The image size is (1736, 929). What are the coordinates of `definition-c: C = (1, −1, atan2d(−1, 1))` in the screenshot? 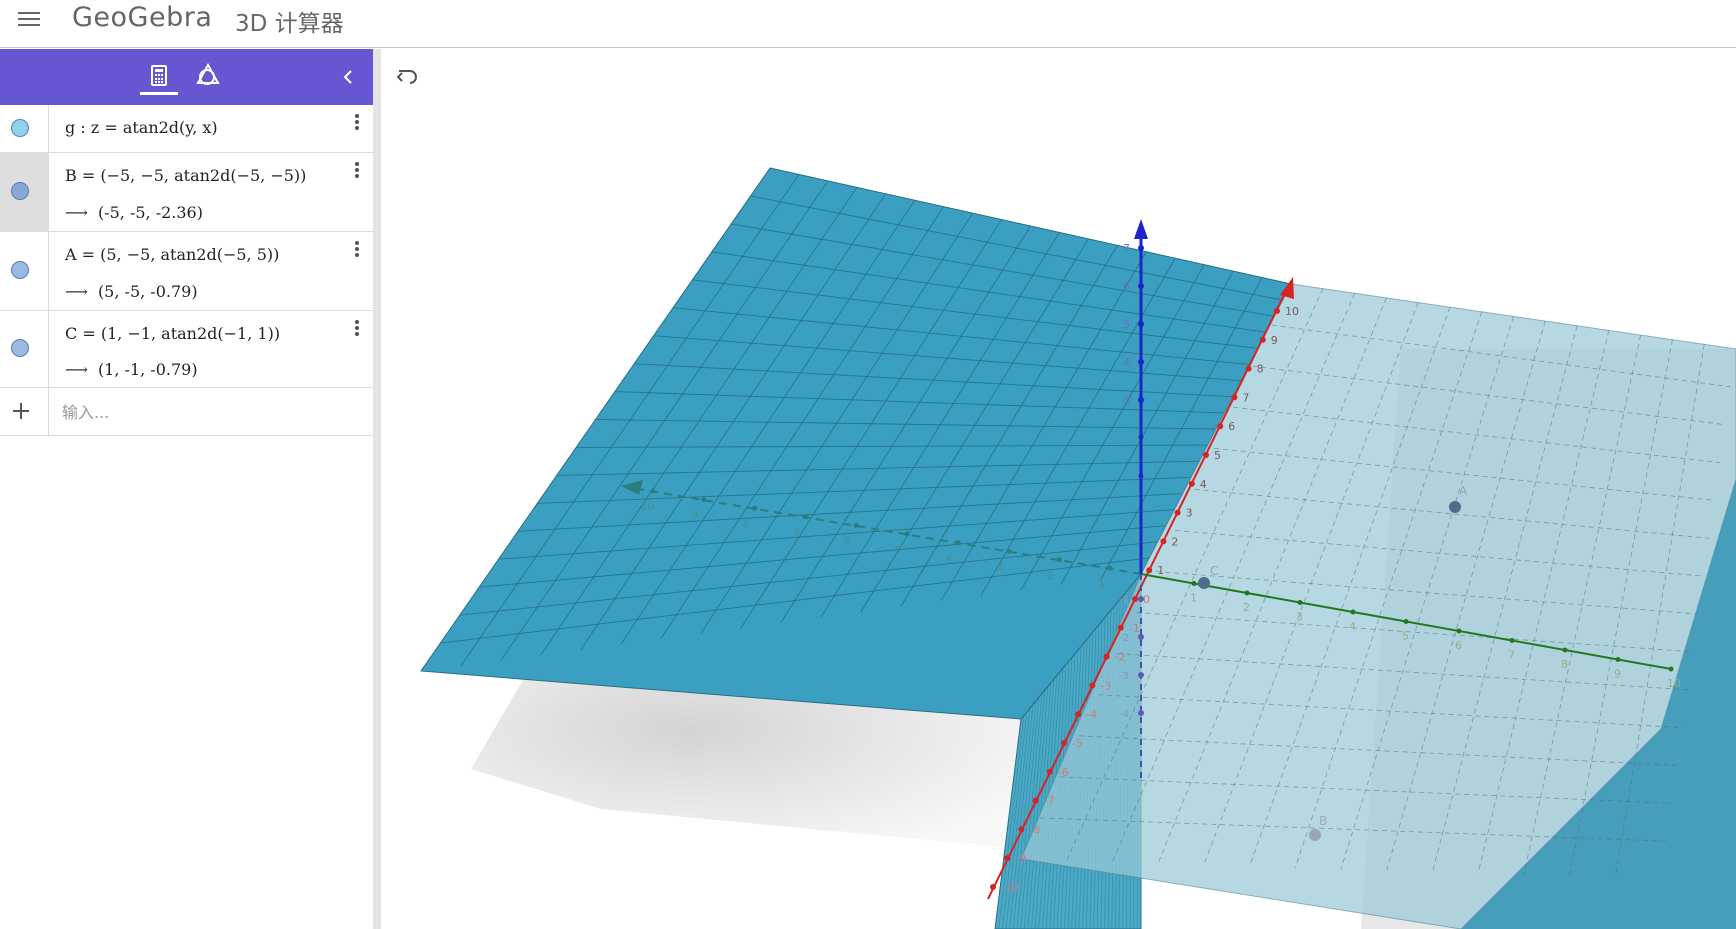 It's located at (172, 333).